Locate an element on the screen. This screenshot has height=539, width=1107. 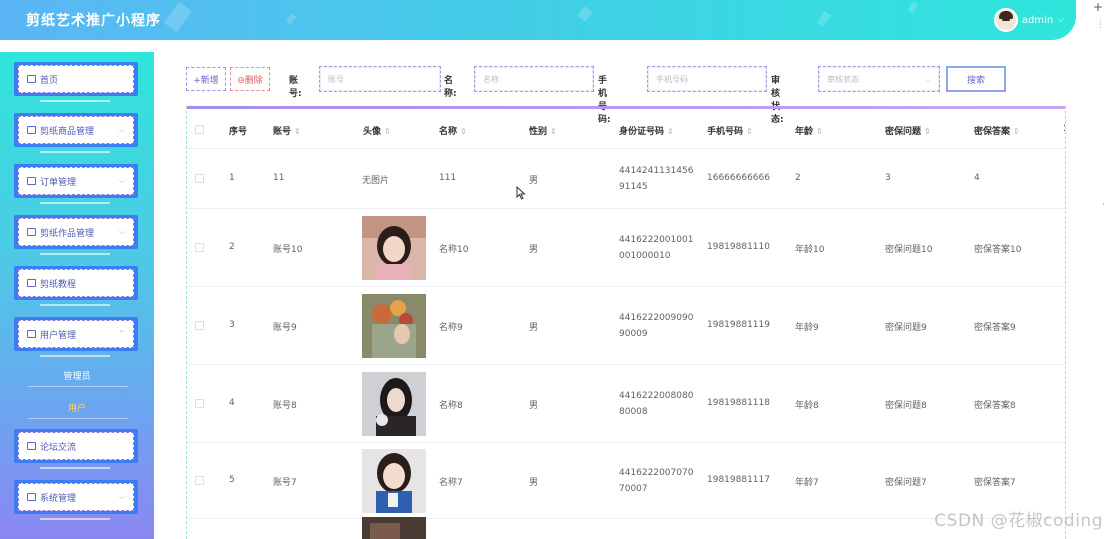
security-question-cell: 3 is located at coordinates (888, 178).